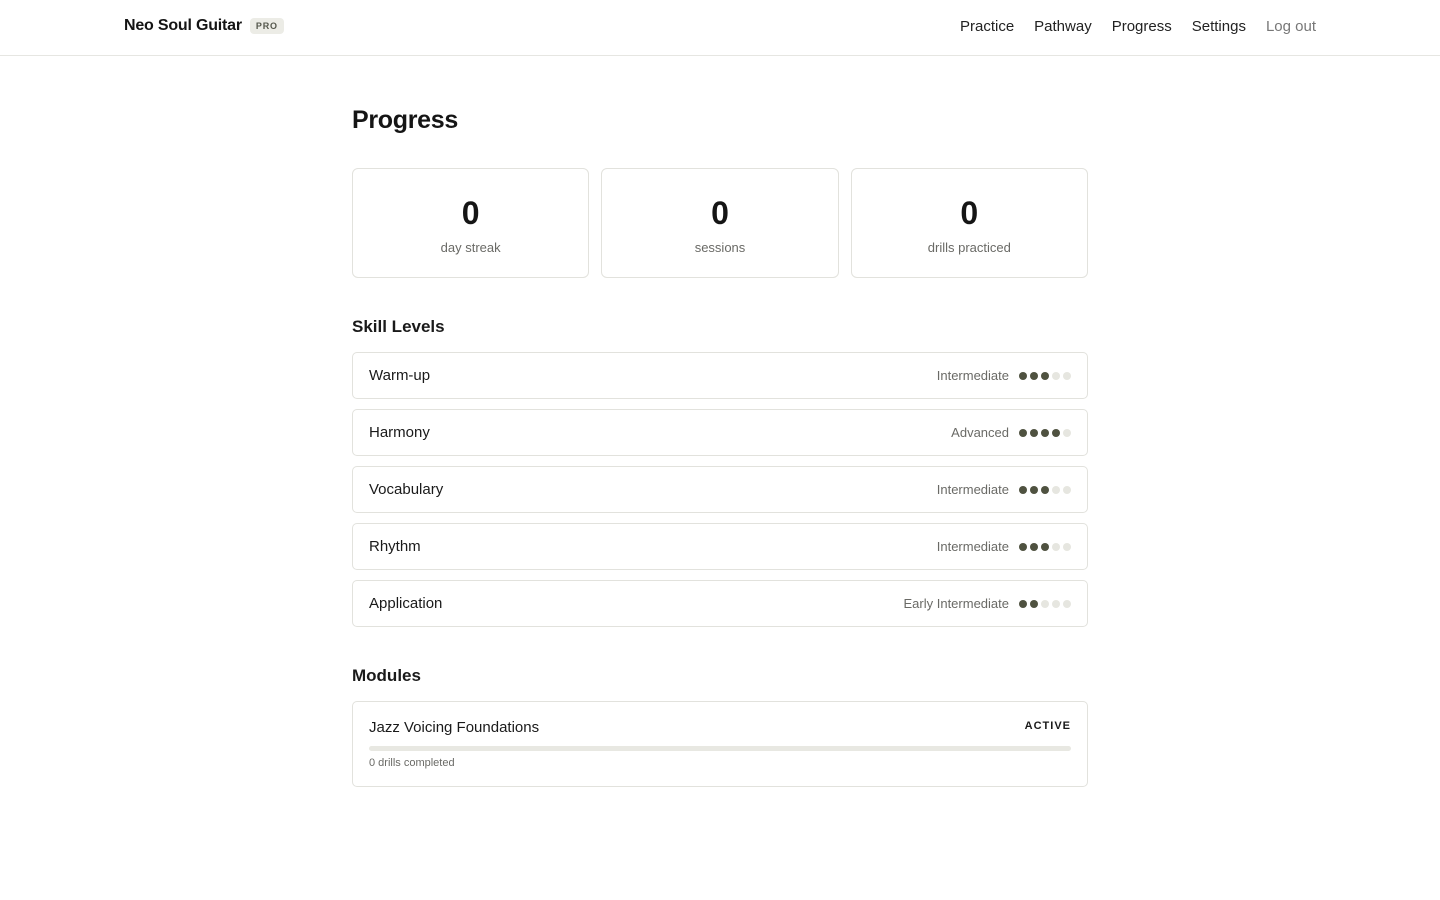 The image size is (1440, 900). I want to click on nav-item-progress: Progress, so click(1142, 26).